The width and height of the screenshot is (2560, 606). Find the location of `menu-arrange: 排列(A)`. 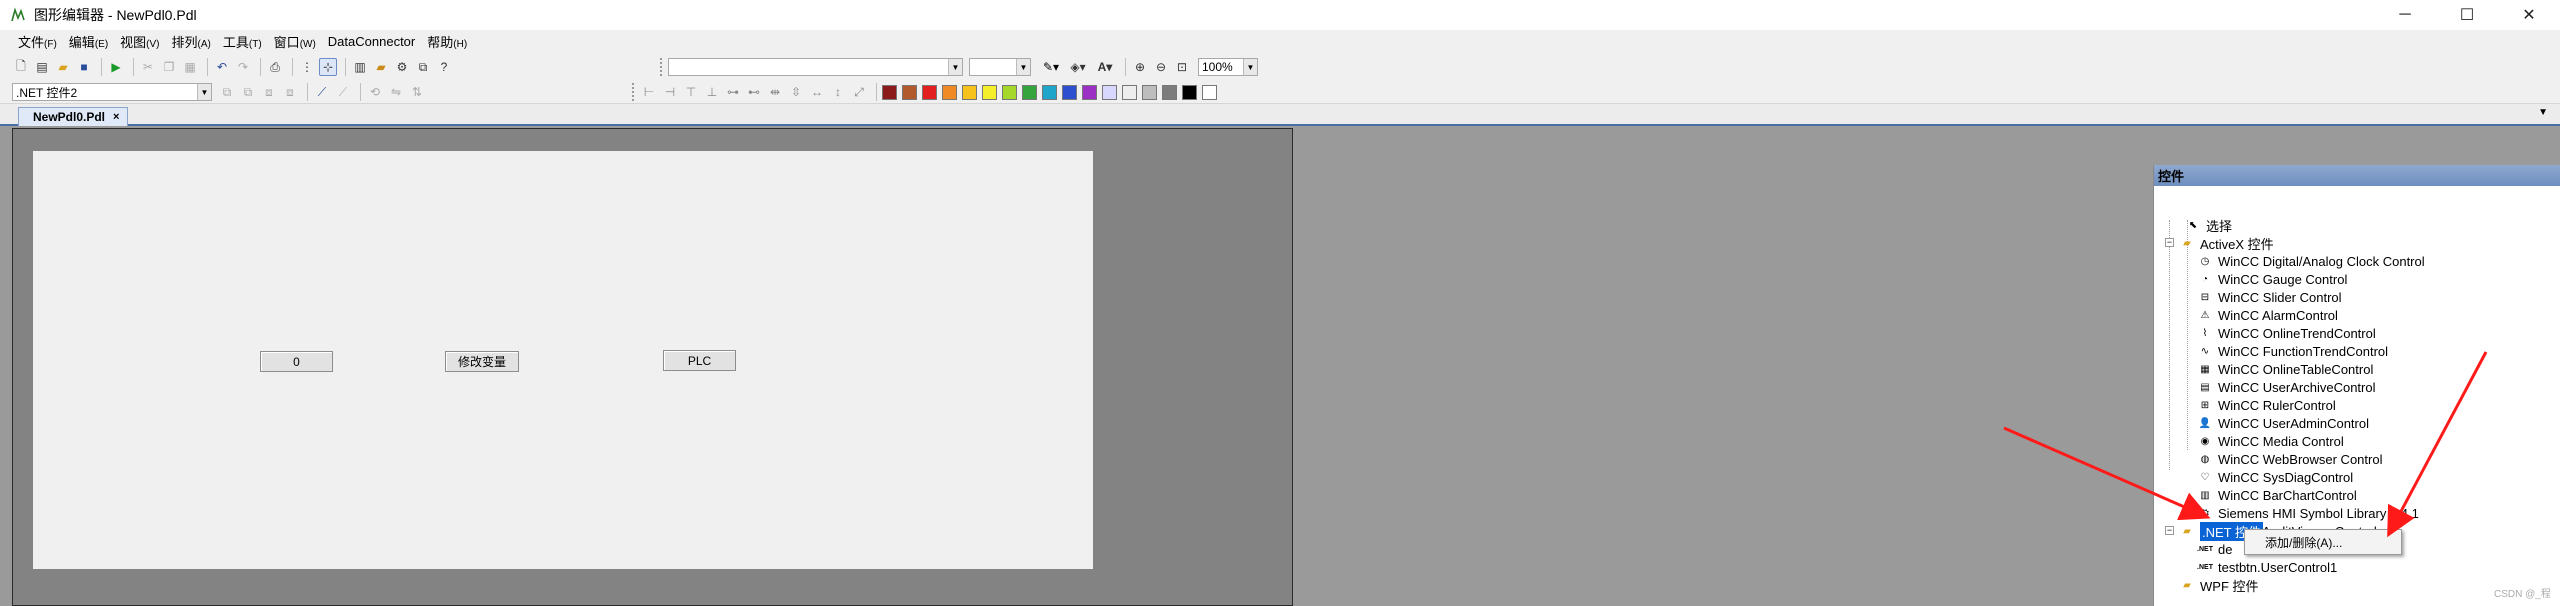

menu-arrange: 排列(A) is located at coordinates (191, 41).